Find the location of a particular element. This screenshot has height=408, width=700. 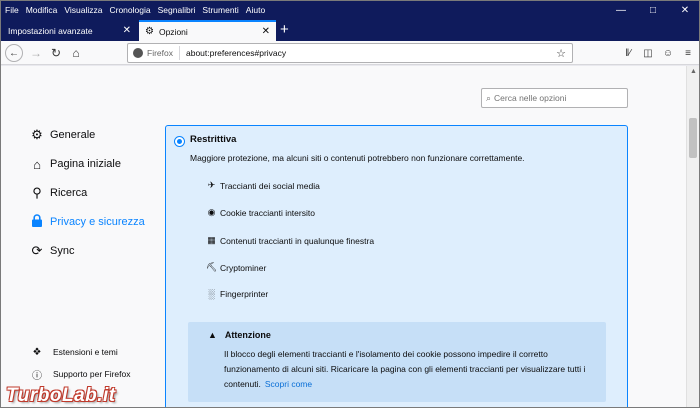

maximize-icon: □ is located at coordinates (653, 10).